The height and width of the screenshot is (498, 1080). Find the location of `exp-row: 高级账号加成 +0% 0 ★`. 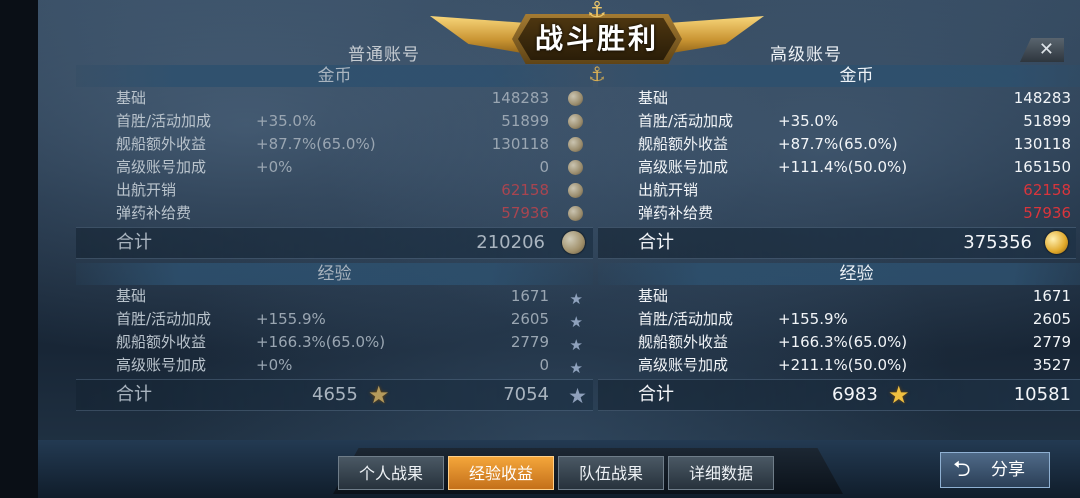

exp-row: 高级账号加成 +0% 0 ★ is located at coordinates (334, 365).